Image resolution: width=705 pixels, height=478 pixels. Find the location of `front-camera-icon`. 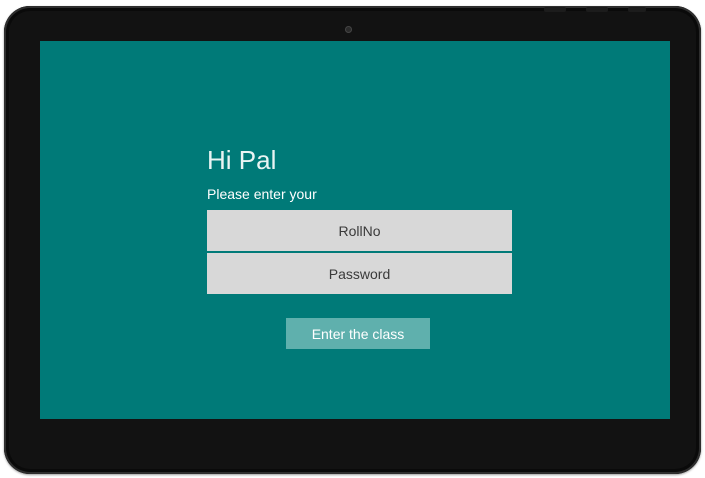

front-camera-icon is located at coordinates (348, 29).